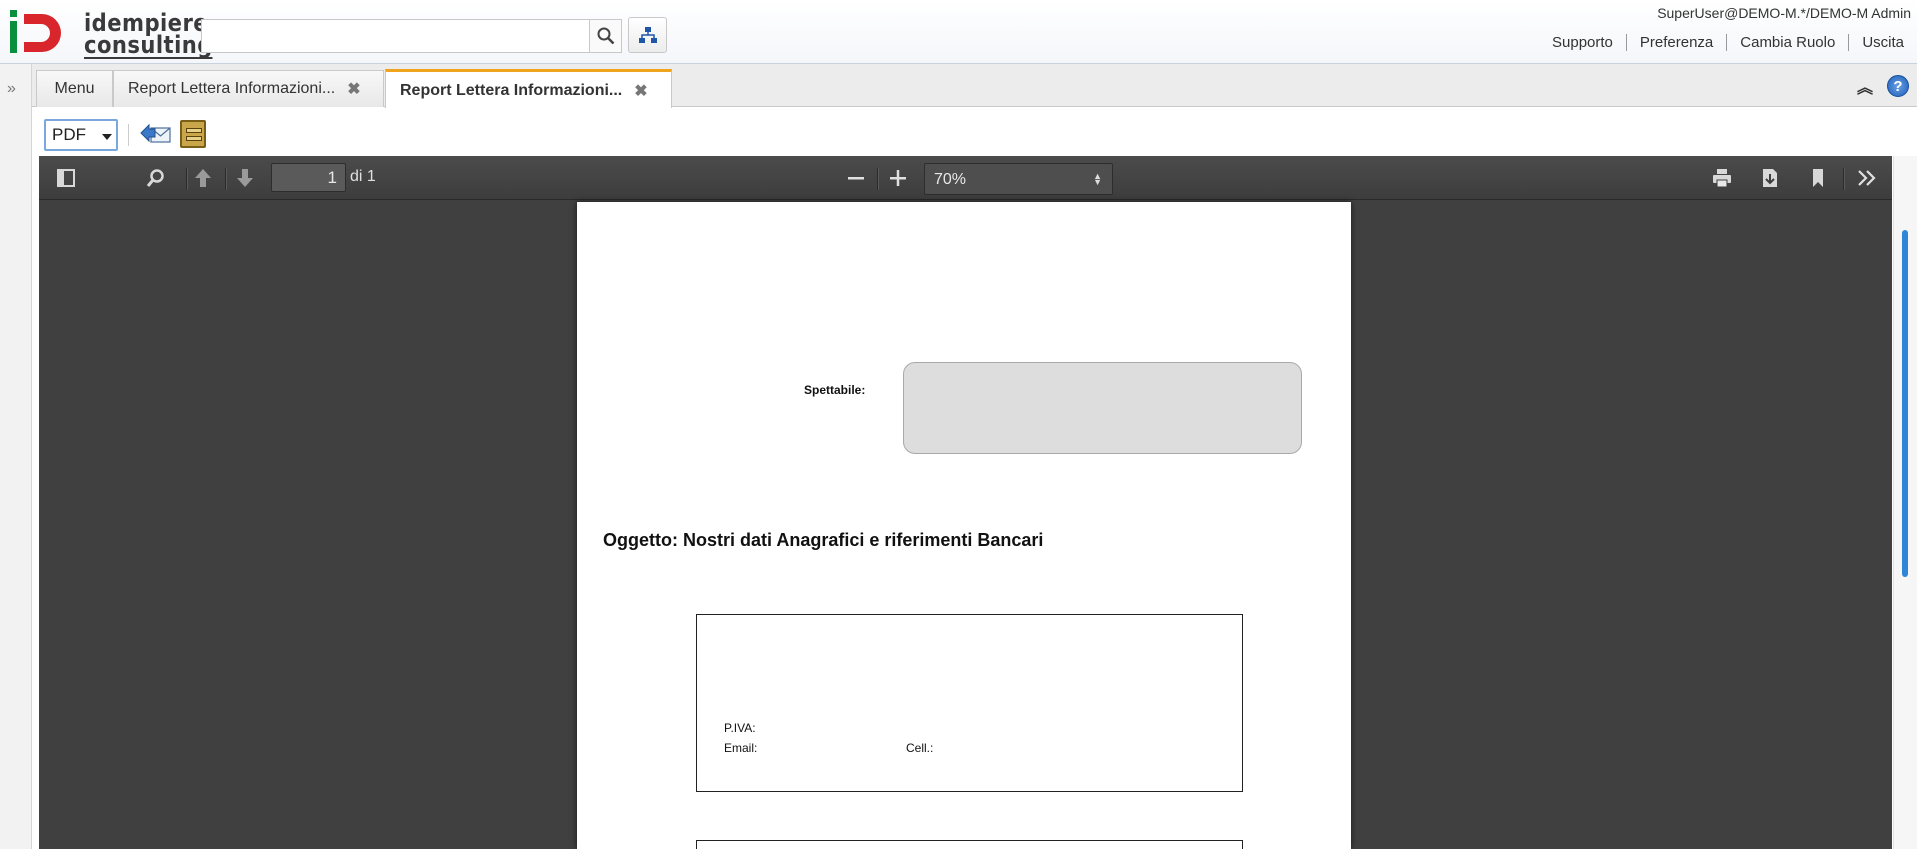 The width and height of the screenshot is (1917, 849). What do you see at coordinates (148, 45) in the screenshot?
I see `logo-text-line2: consulting` at bounding box center [148, 45].